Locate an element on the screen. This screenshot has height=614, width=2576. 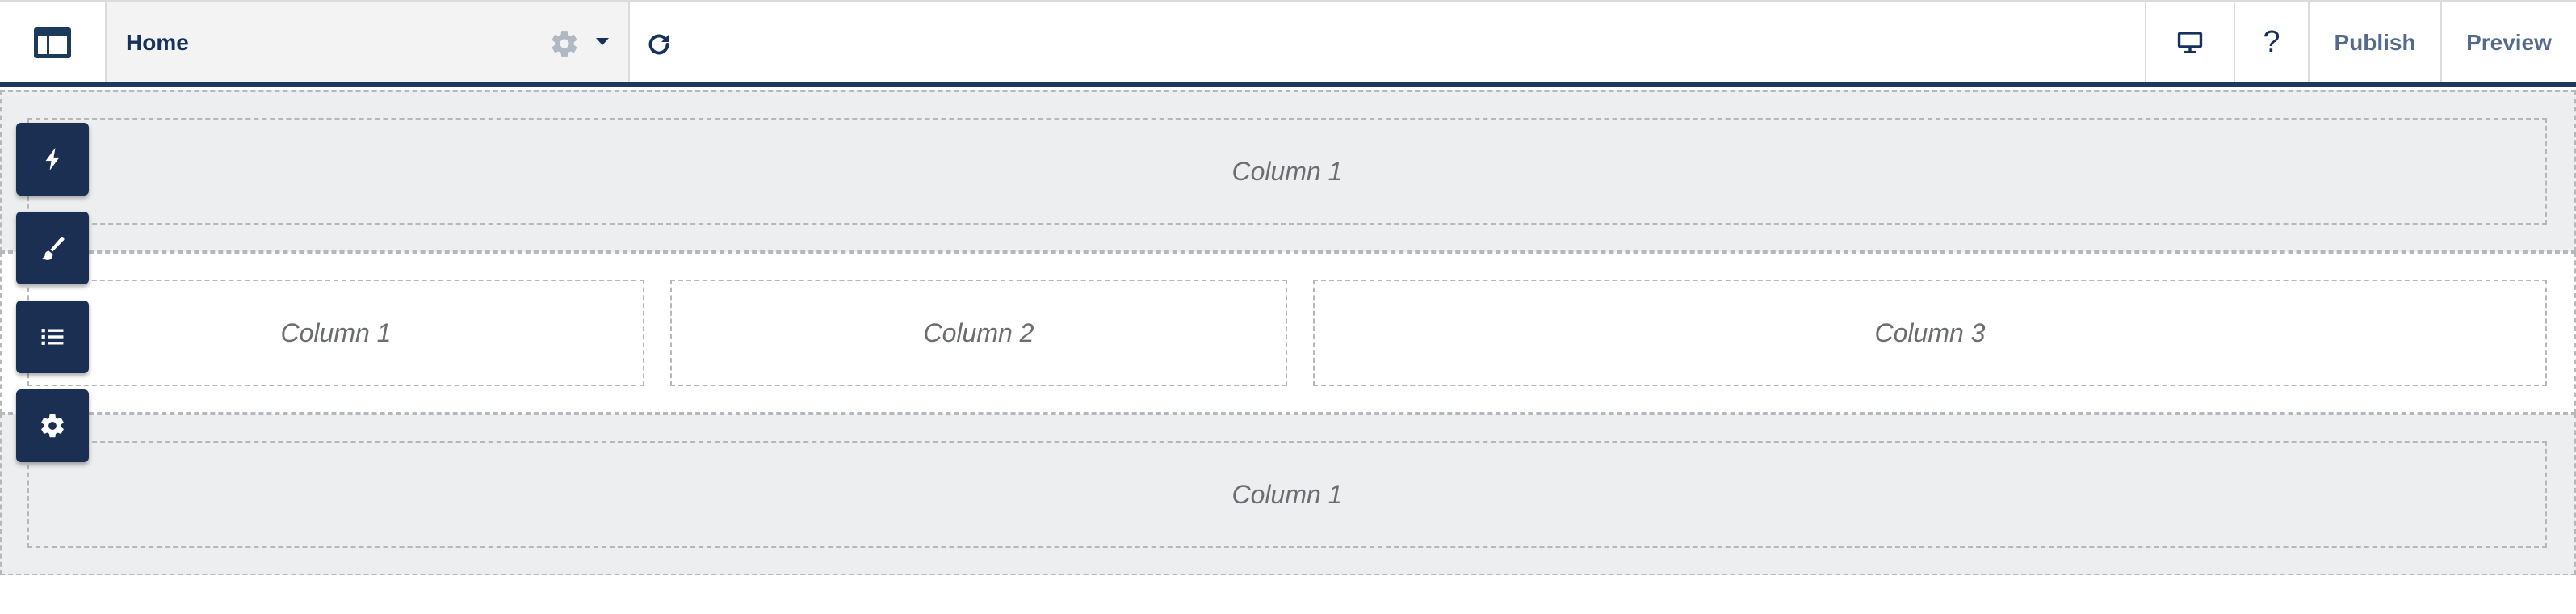
column-label: Column 3 is located at coordinates (1930, 332).